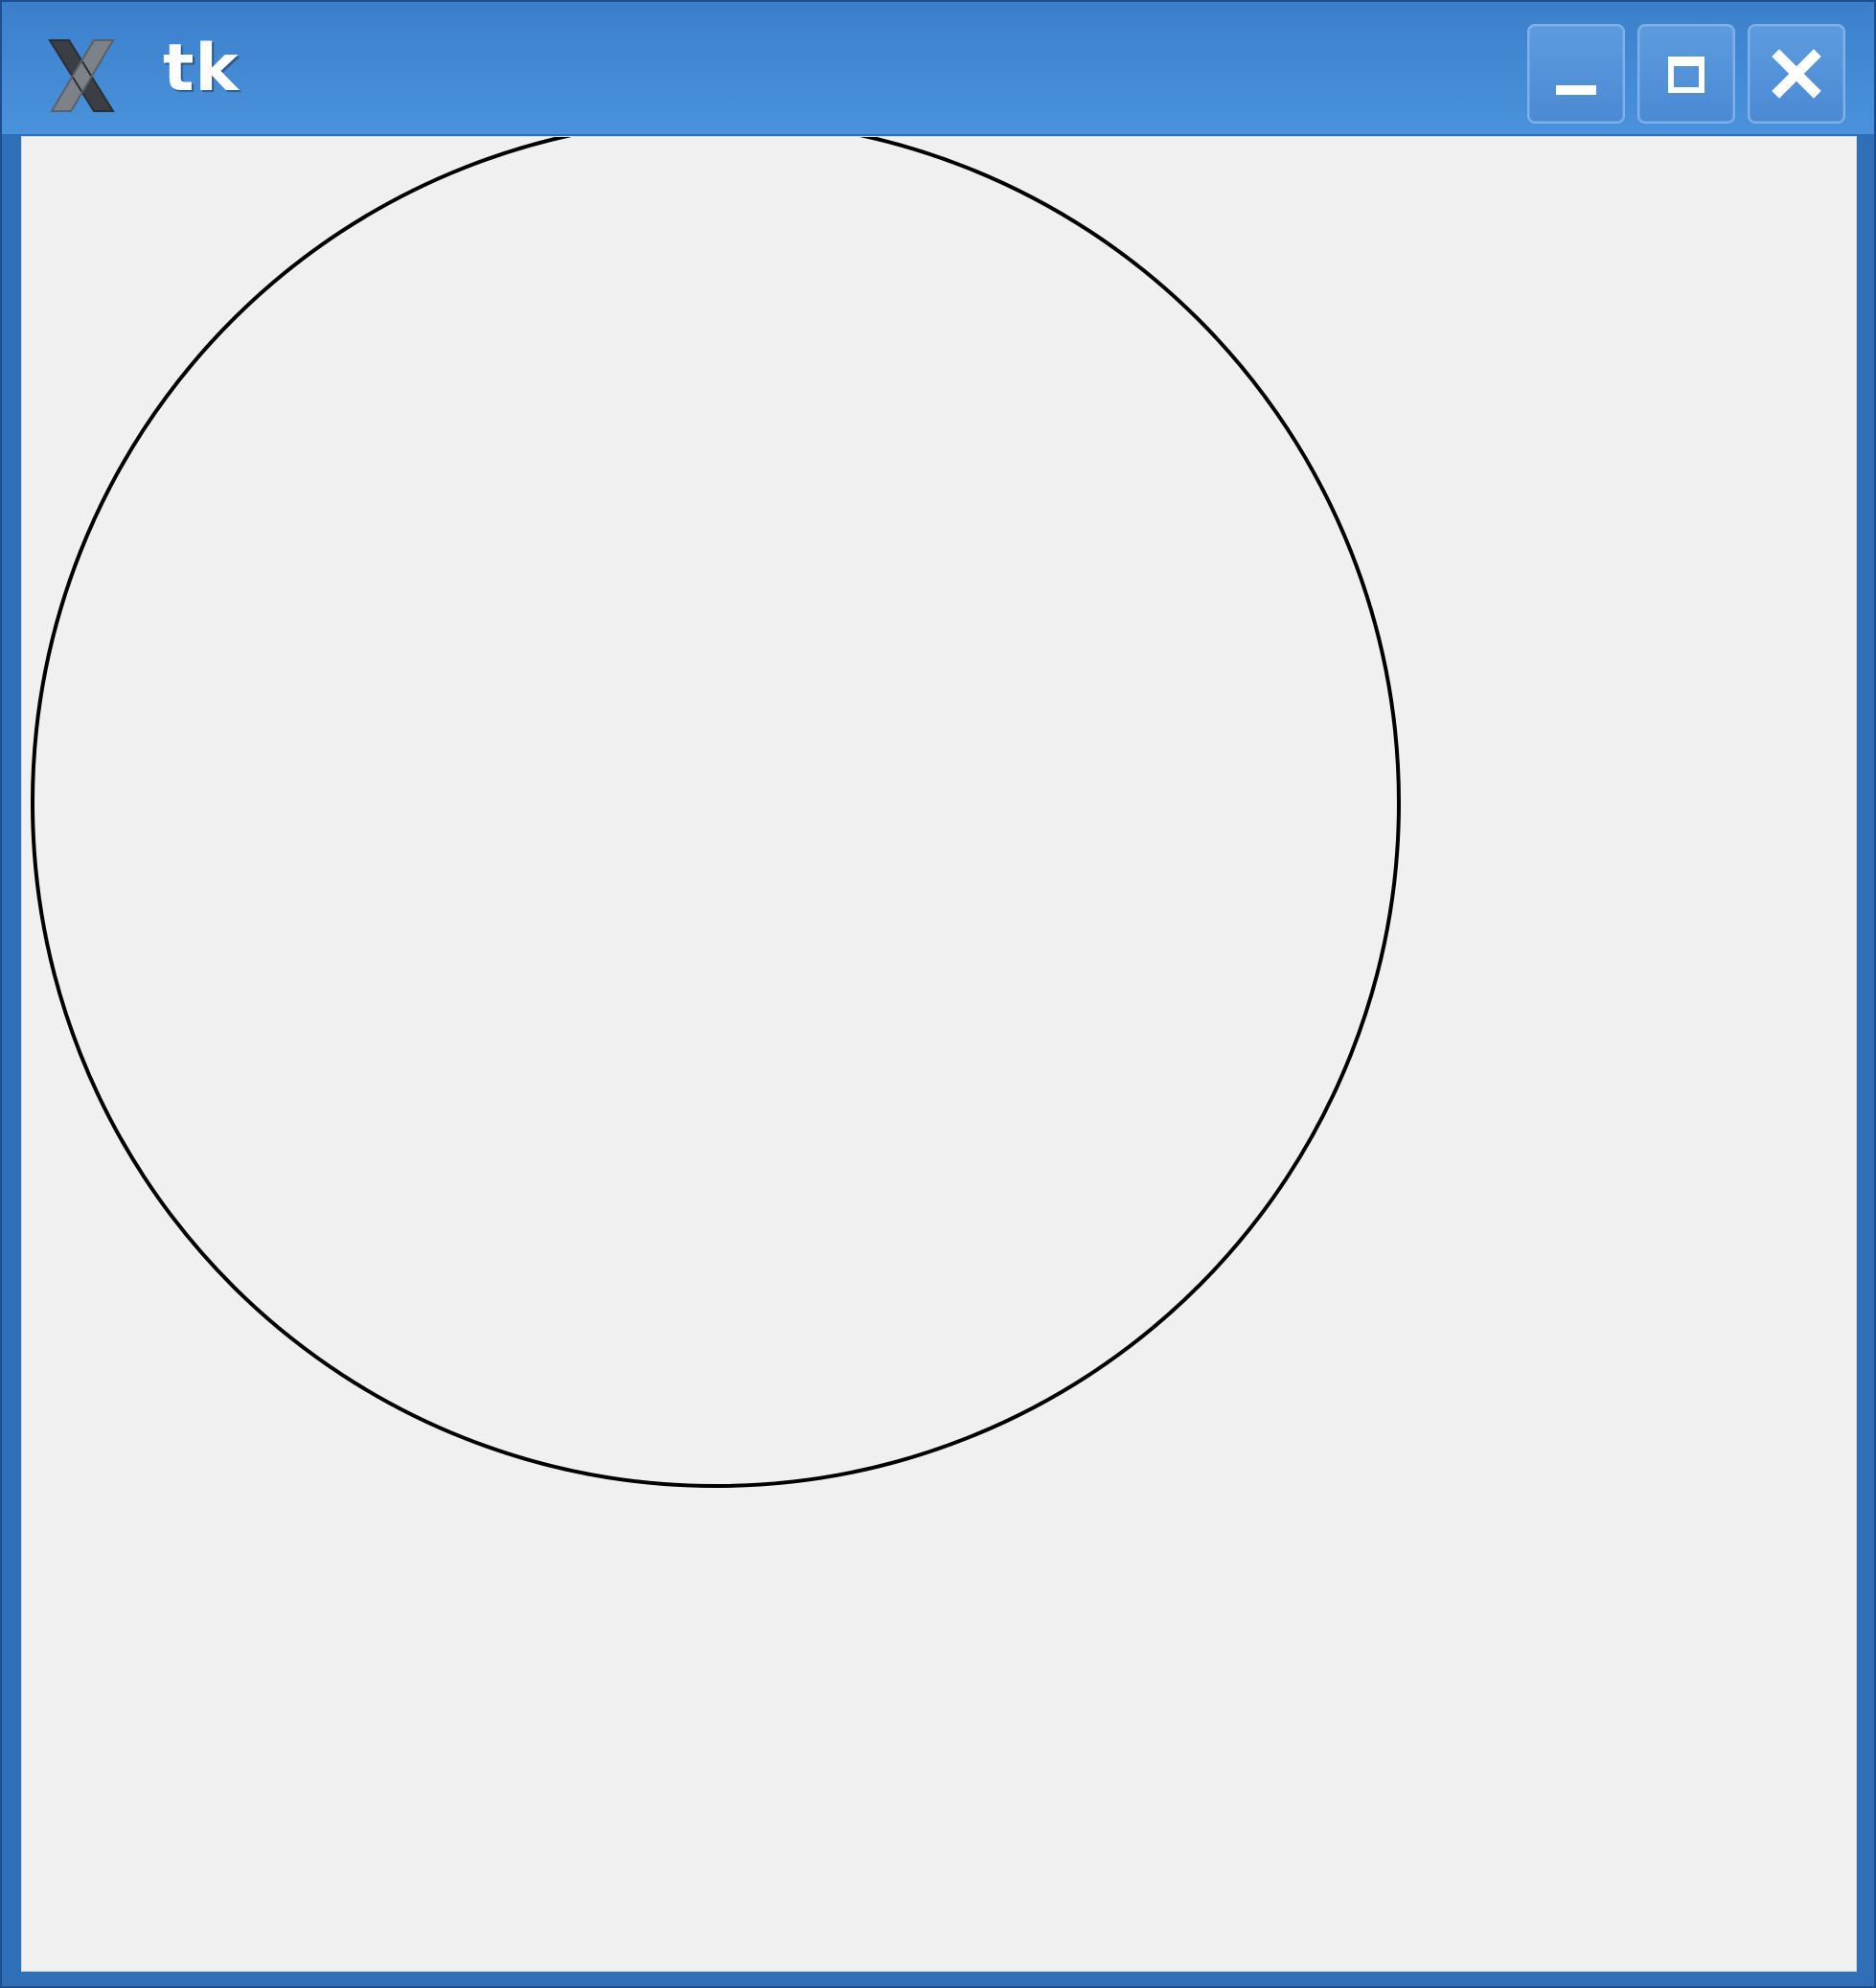  Describe the element at coordinates (81, 75) in the screenshot. I see `x-window-icon` at that location.